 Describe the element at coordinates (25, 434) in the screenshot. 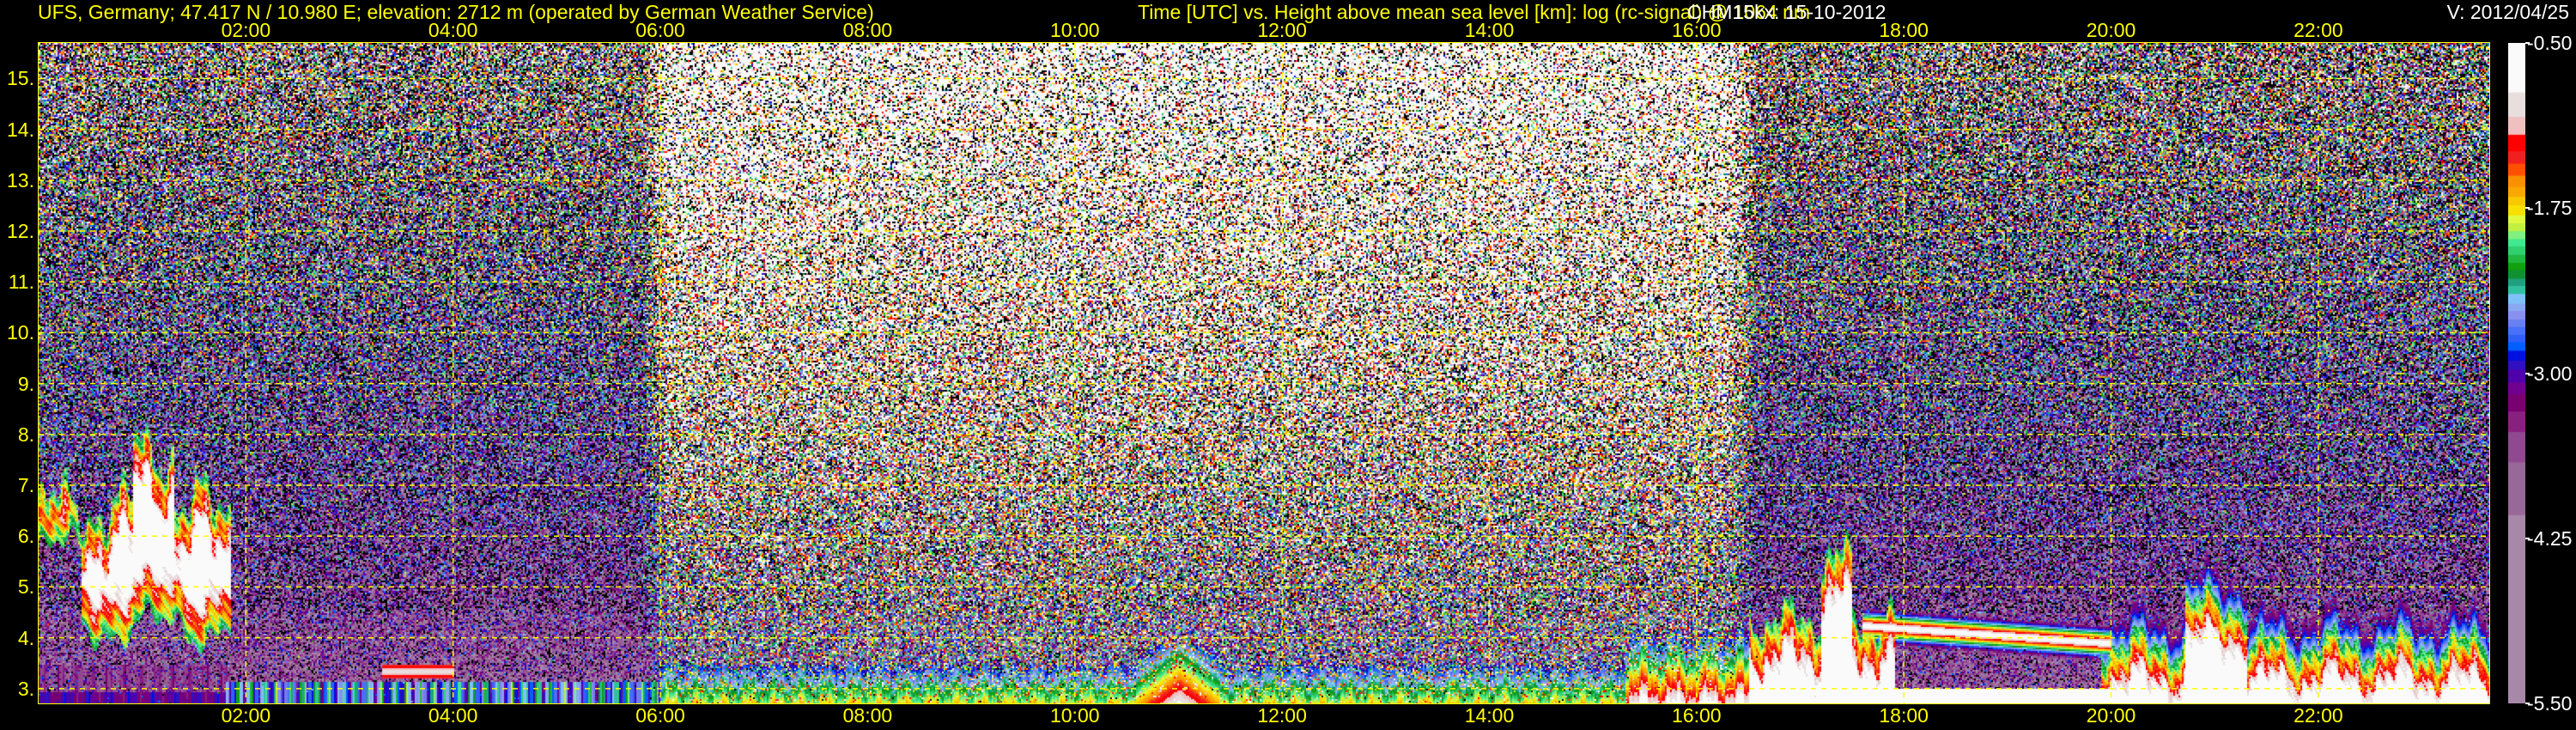

I see `y-tick-label: 8.` at that location.